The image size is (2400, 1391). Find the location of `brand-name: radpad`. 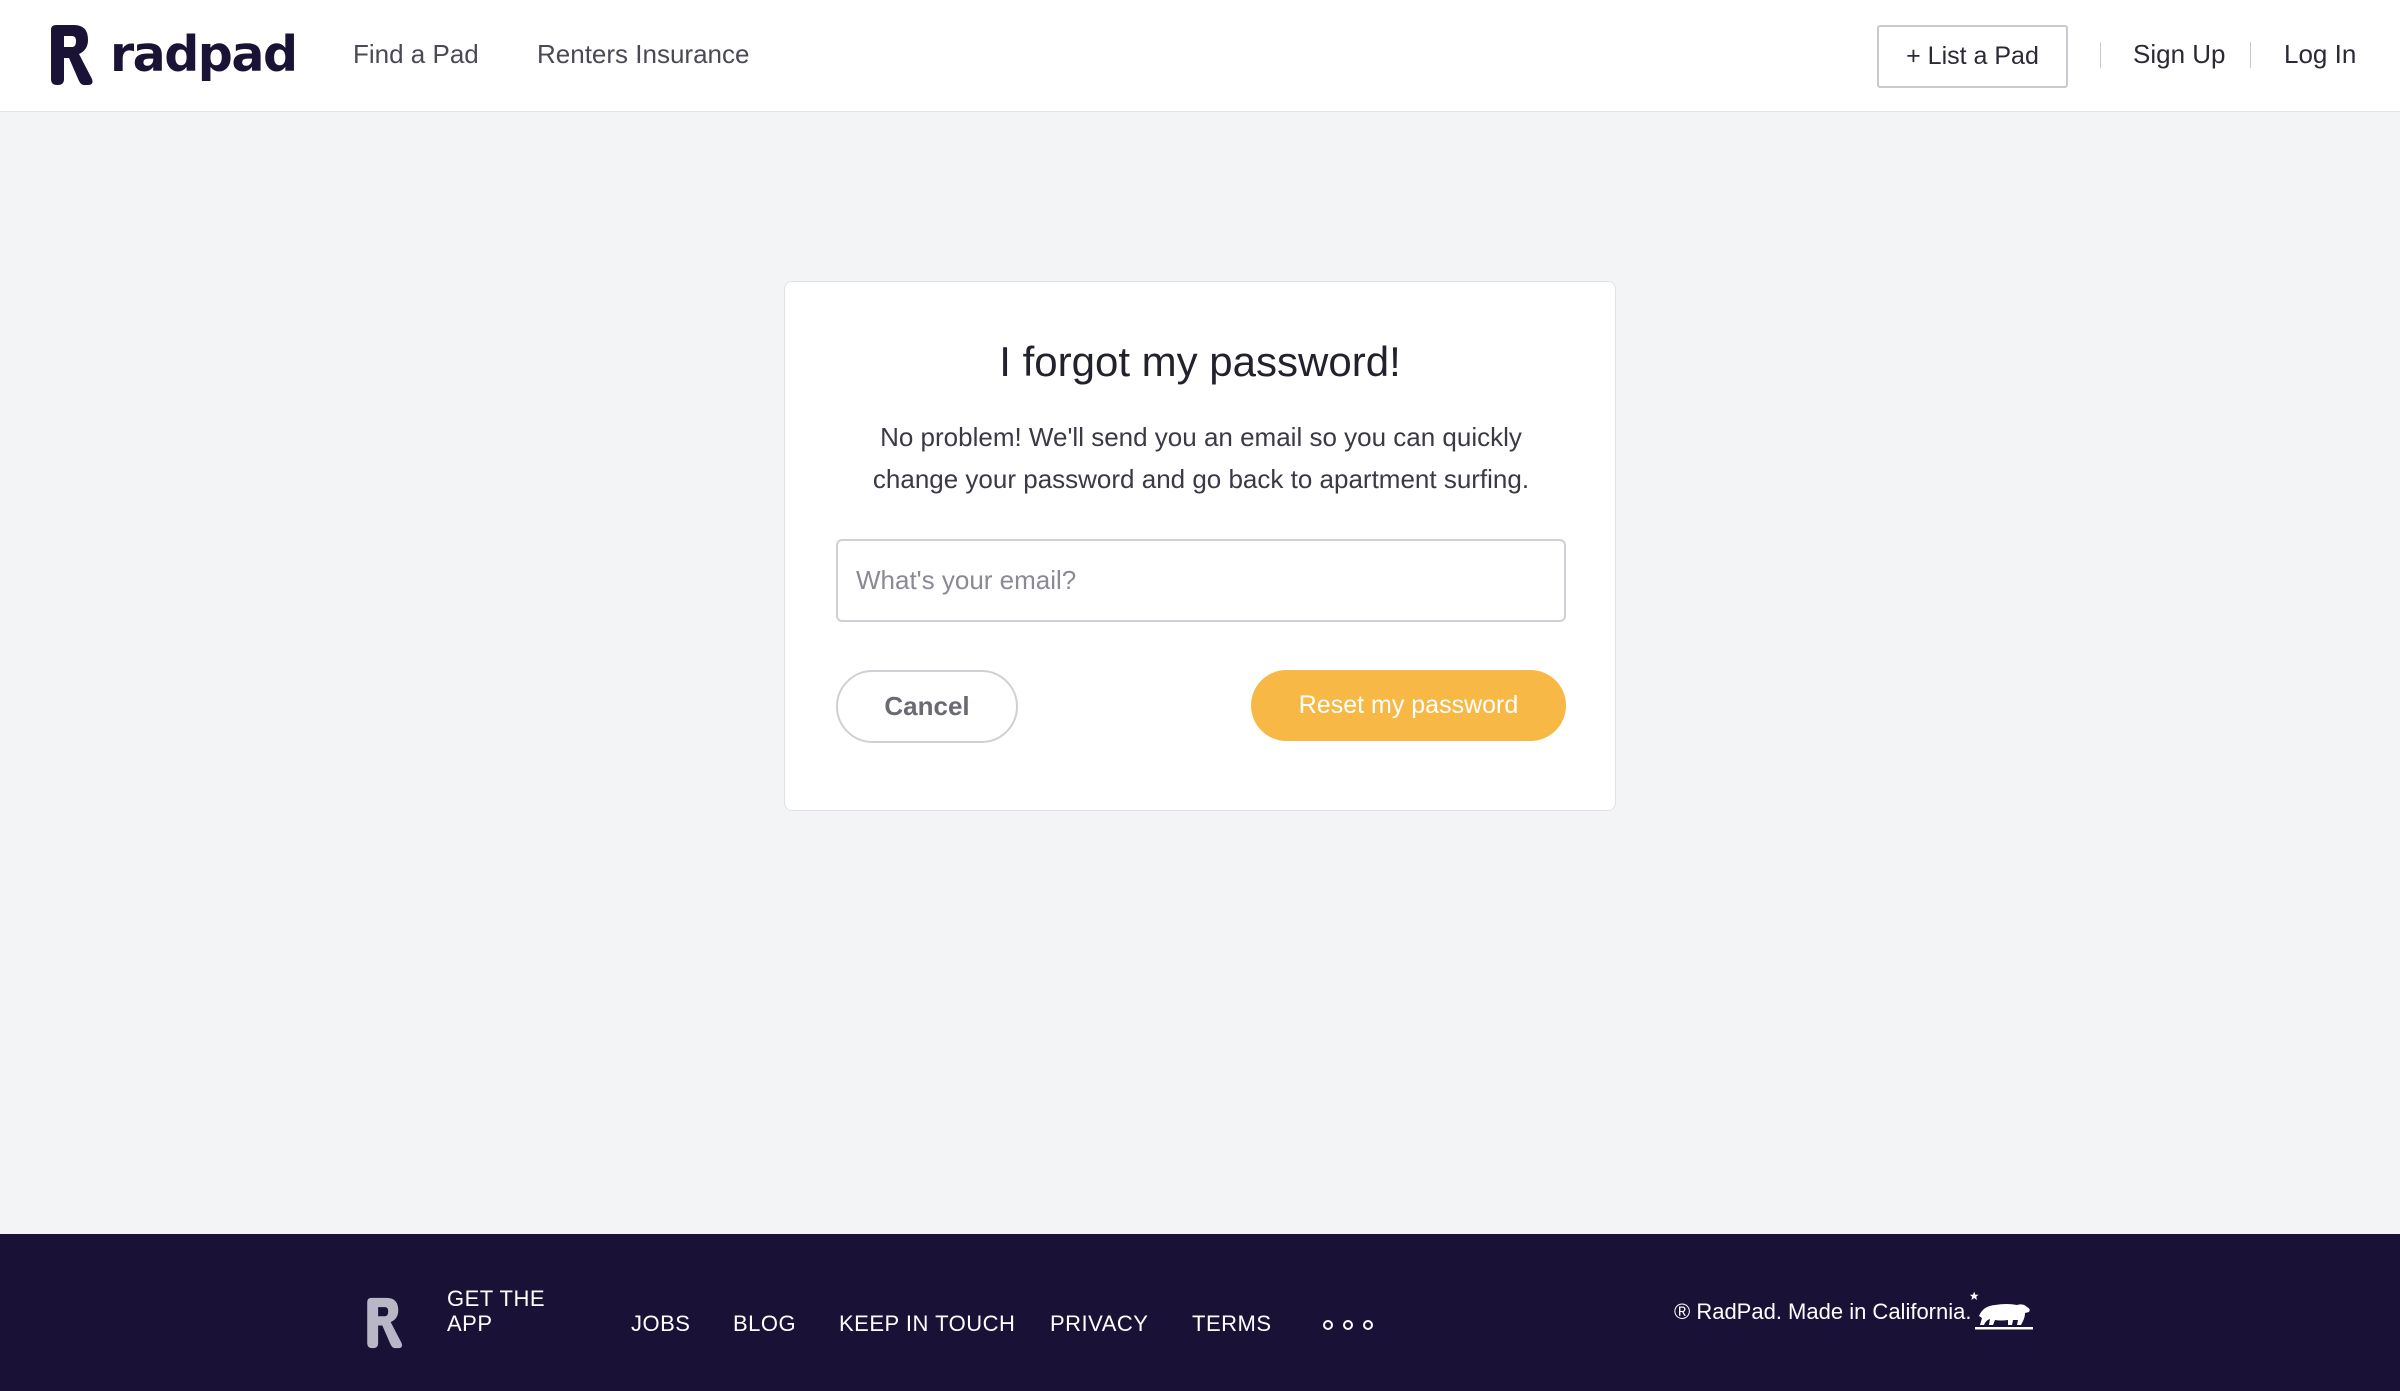

brand-name: radpad is located at coordinates (204, 54).